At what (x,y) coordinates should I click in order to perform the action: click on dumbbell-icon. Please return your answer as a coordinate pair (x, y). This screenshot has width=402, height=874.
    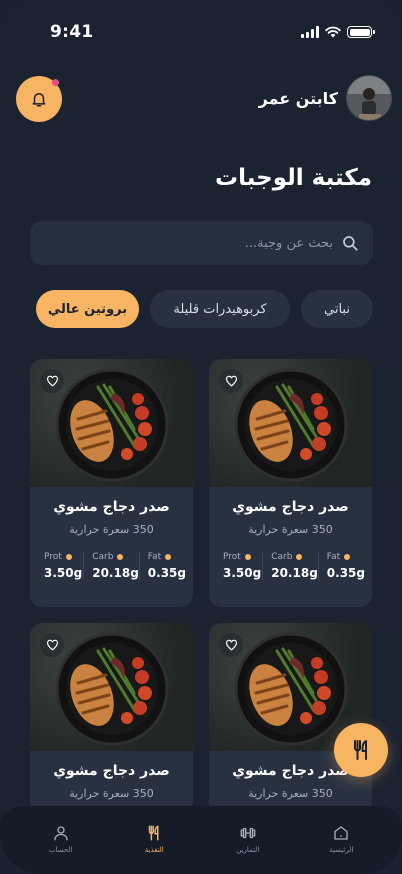
    Looking at the image, I should click on (248, 833).